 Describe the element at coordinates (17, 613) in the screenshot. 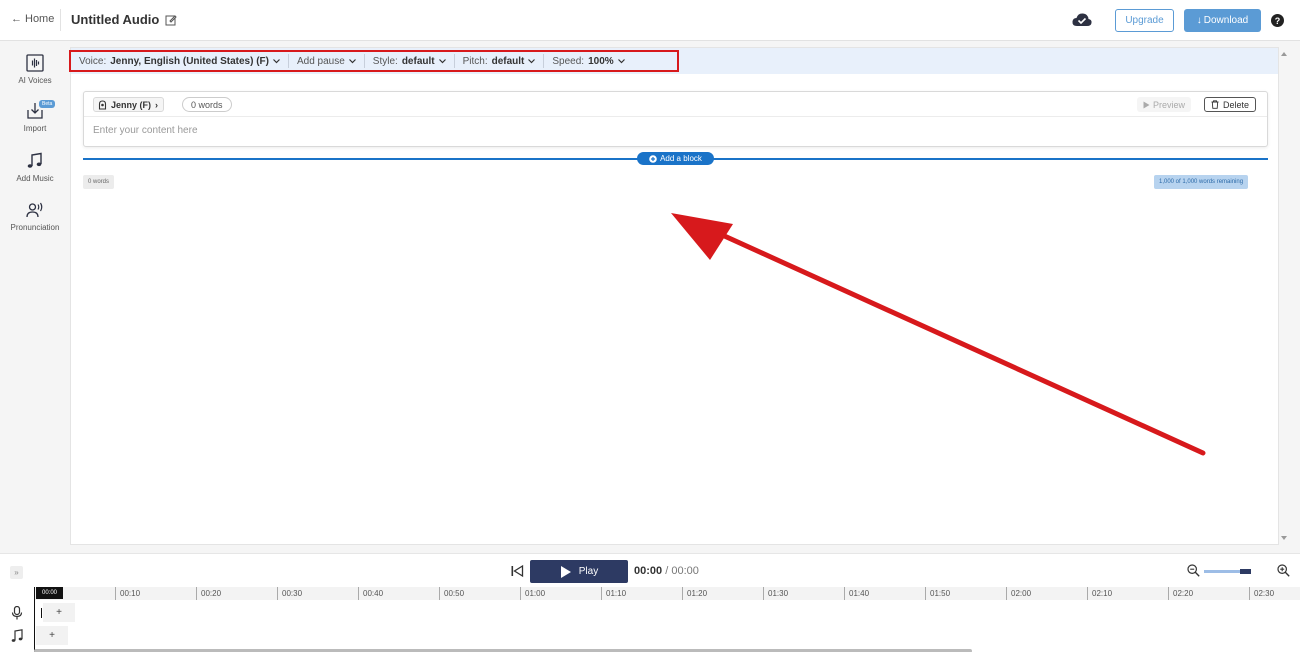

I see `microphone-icon` at that location.